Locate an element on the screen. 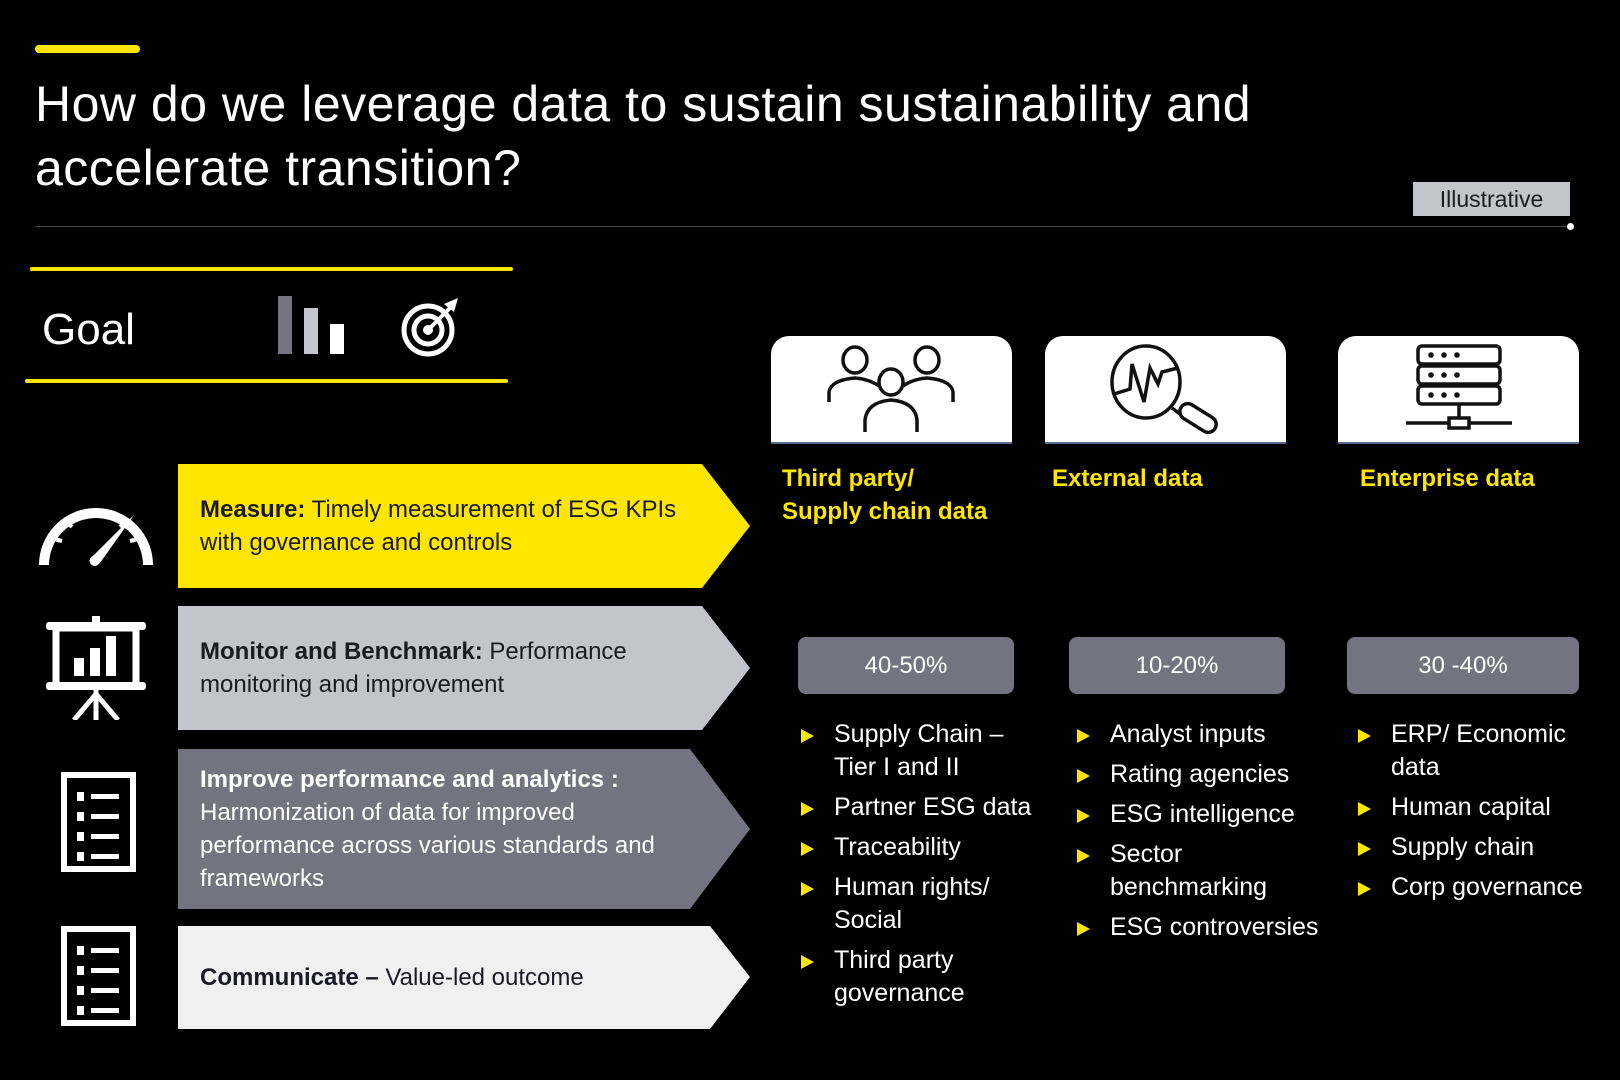 This screenshot has width=1620, height=1080. list-item: Analyst inputs is located at coordinates (1202, 734).